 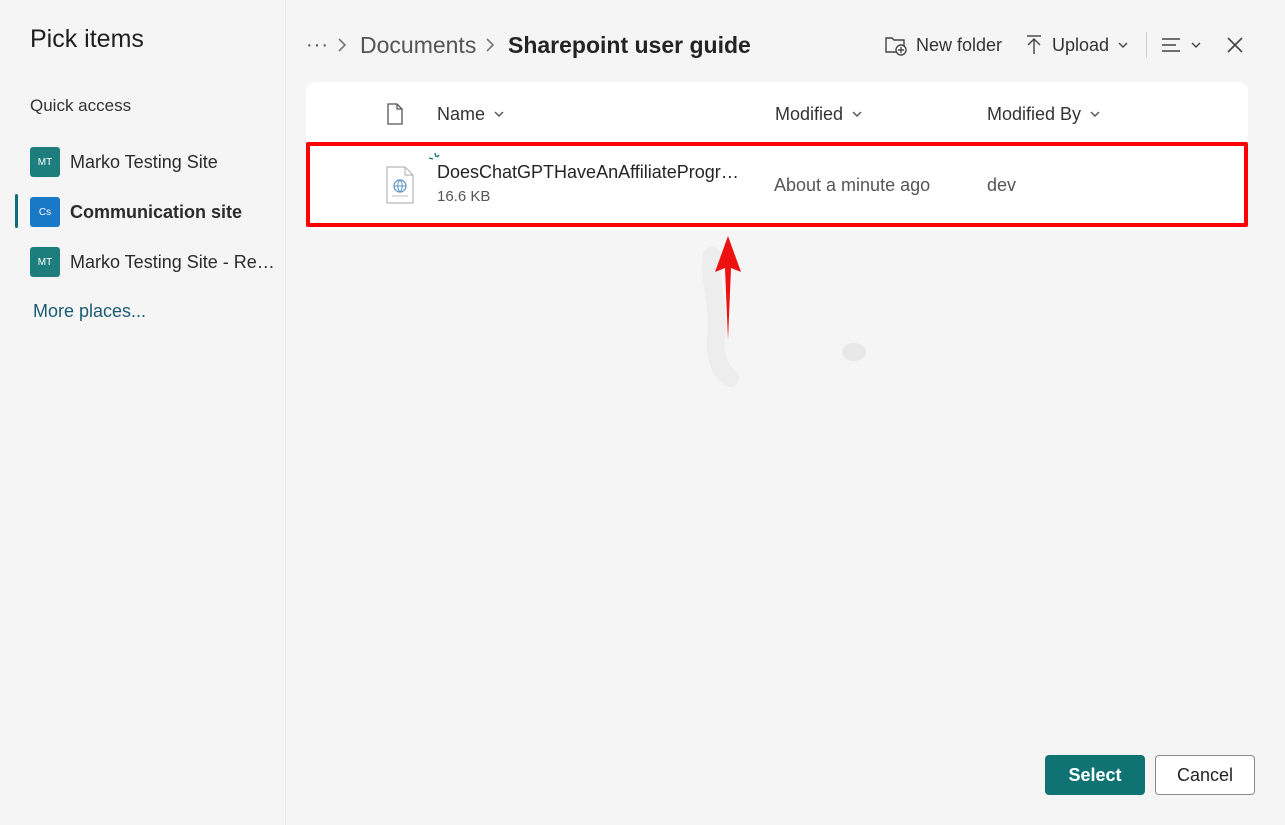 I want to click on upload-label: Upload, so click(x=1081, y=44).